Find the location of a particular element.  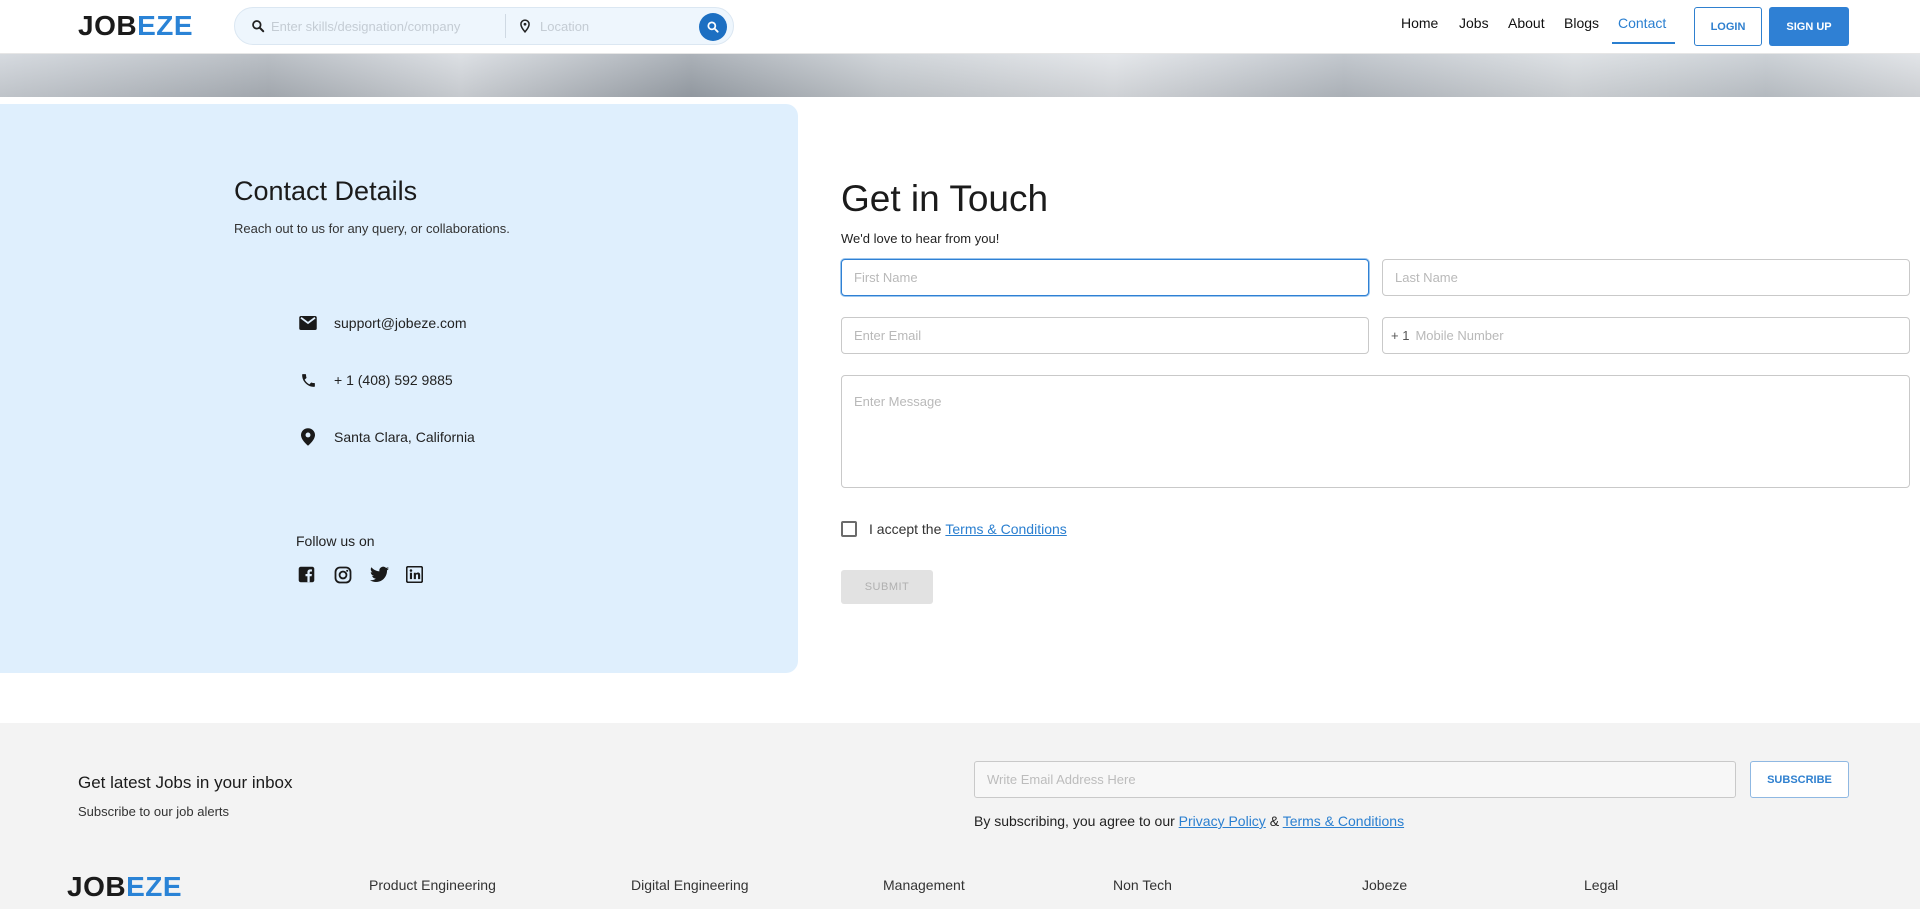

privacy-policy-link: Privacy Policy is located at coordinates (1222, 821).